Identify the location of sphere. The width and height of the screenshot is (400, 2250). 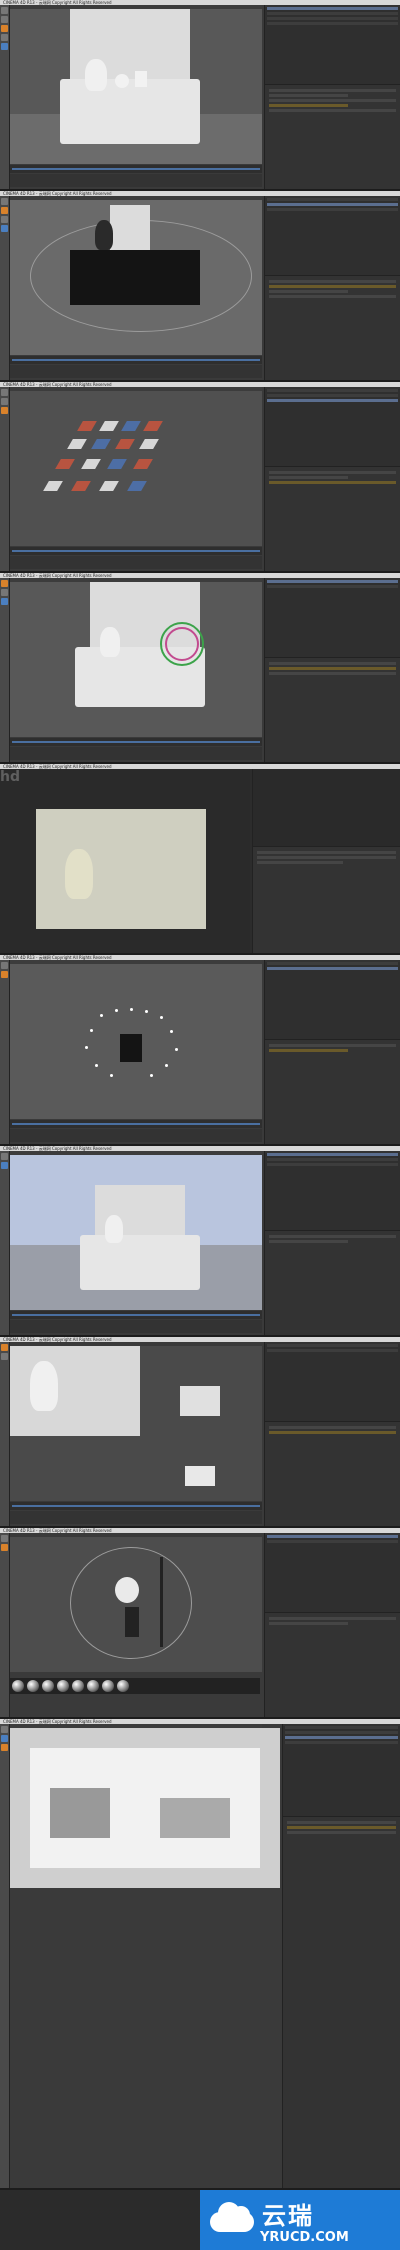
(122, 81).